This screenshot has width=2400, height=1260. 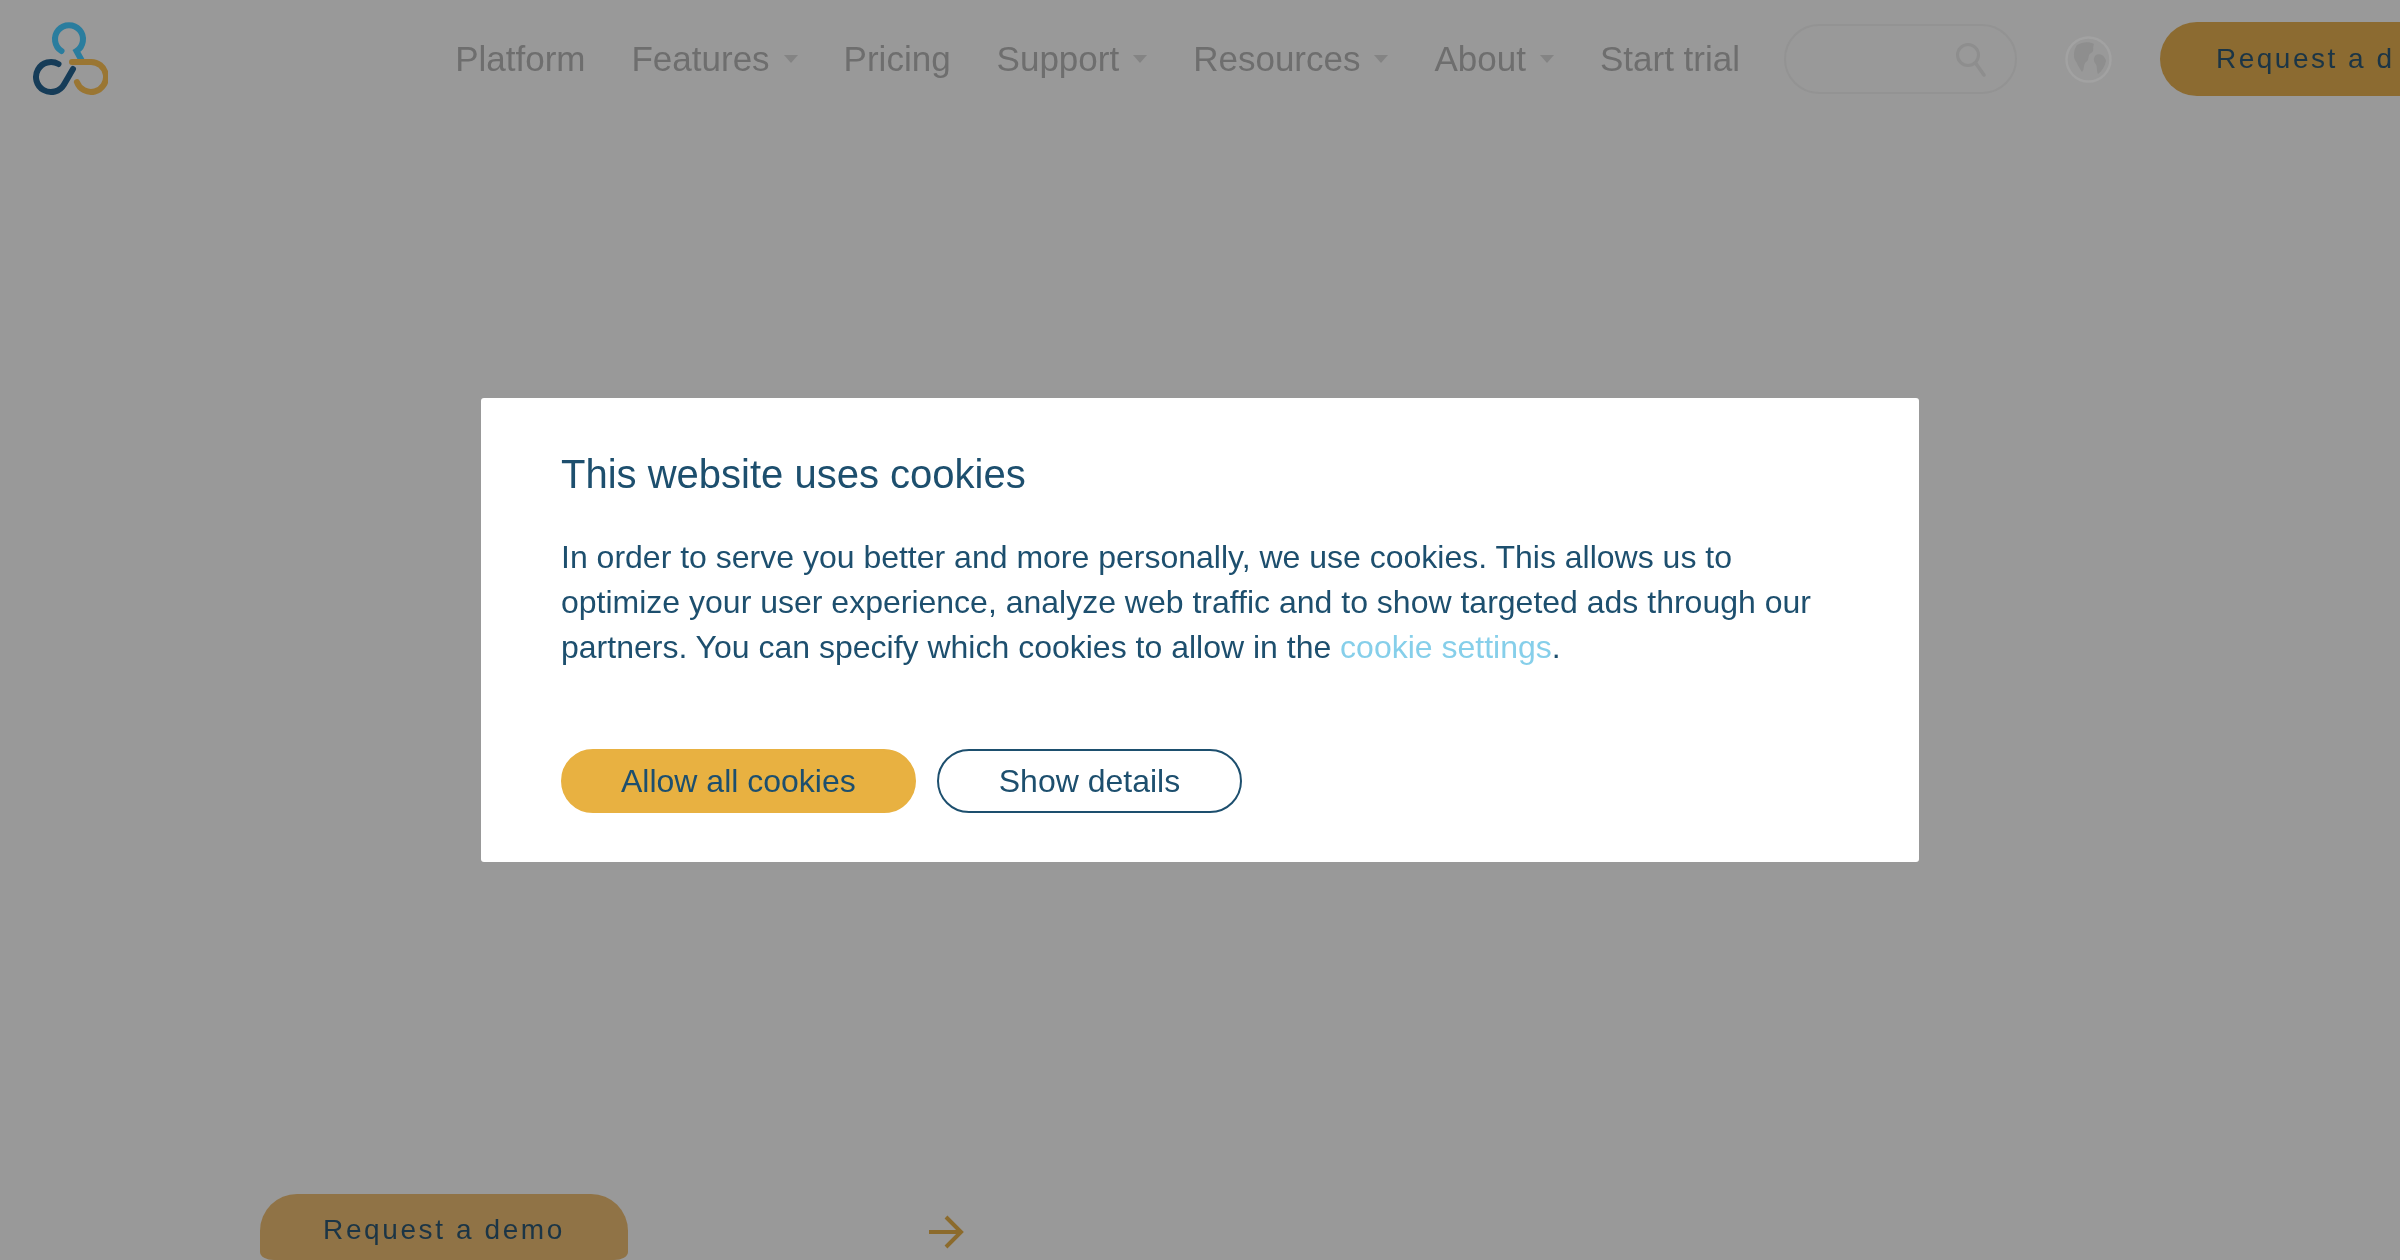 I want to click on cookie-settings-link: cookie settings, so click(x=1446, y=647).